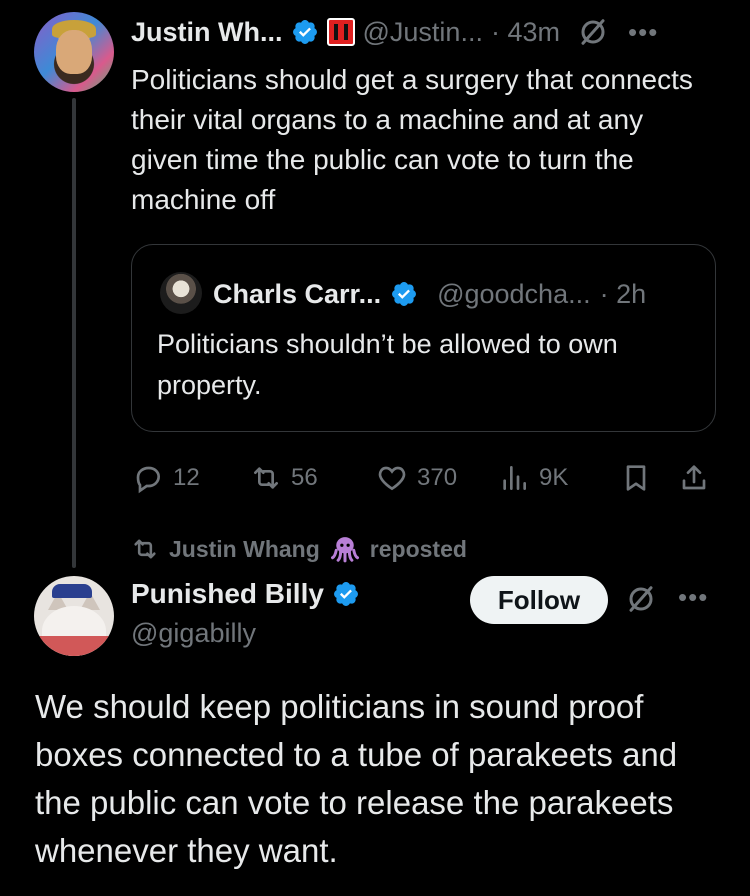 Image resolution: width=750 pixels, height=896 pixels. Describe the element at coordinates (344, 550) in the screenshot. I see `octopus-emoji-icon` at that location.